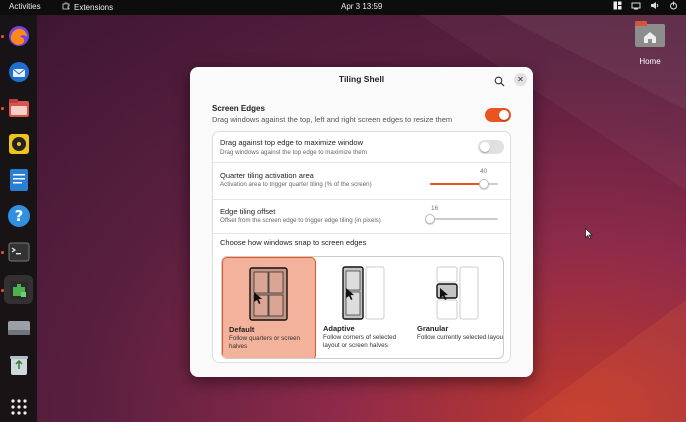 This screenshot has height=422, width=686. What do you see at coordinates (363, 293) in the screenshot?
I see `adaptive-layout-icon` at bounding box center [363, 293].